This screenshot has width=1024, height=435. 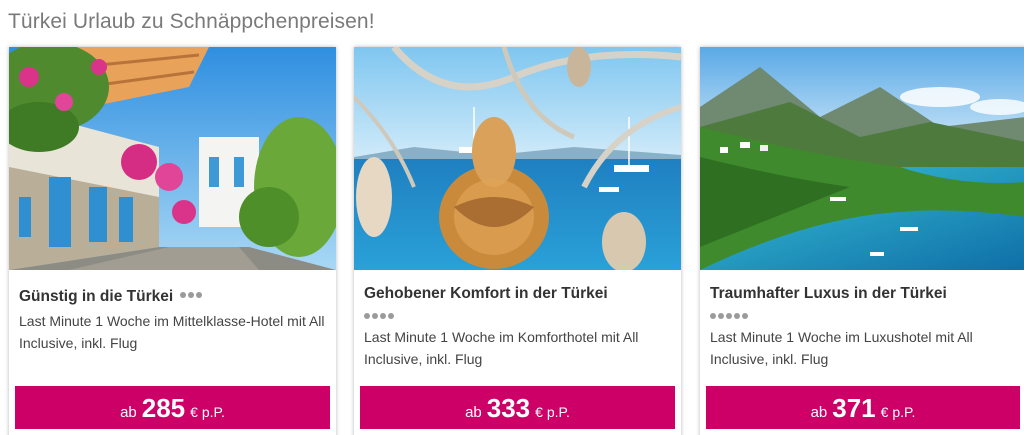 What do you see at coordinates (508, 408) in the screenshot?
I see `price-amount: 333` at bounding box center [508, 408].